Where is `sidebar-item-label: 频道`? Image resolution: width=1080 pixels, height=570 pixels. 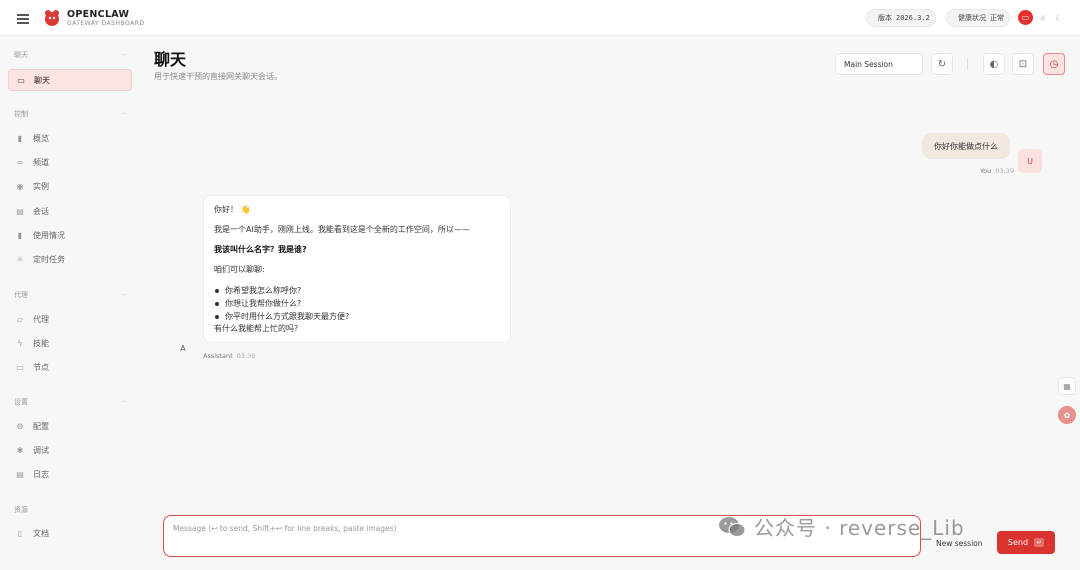 sidebar-item-label: 频道 is located at coordinates (41, 162).